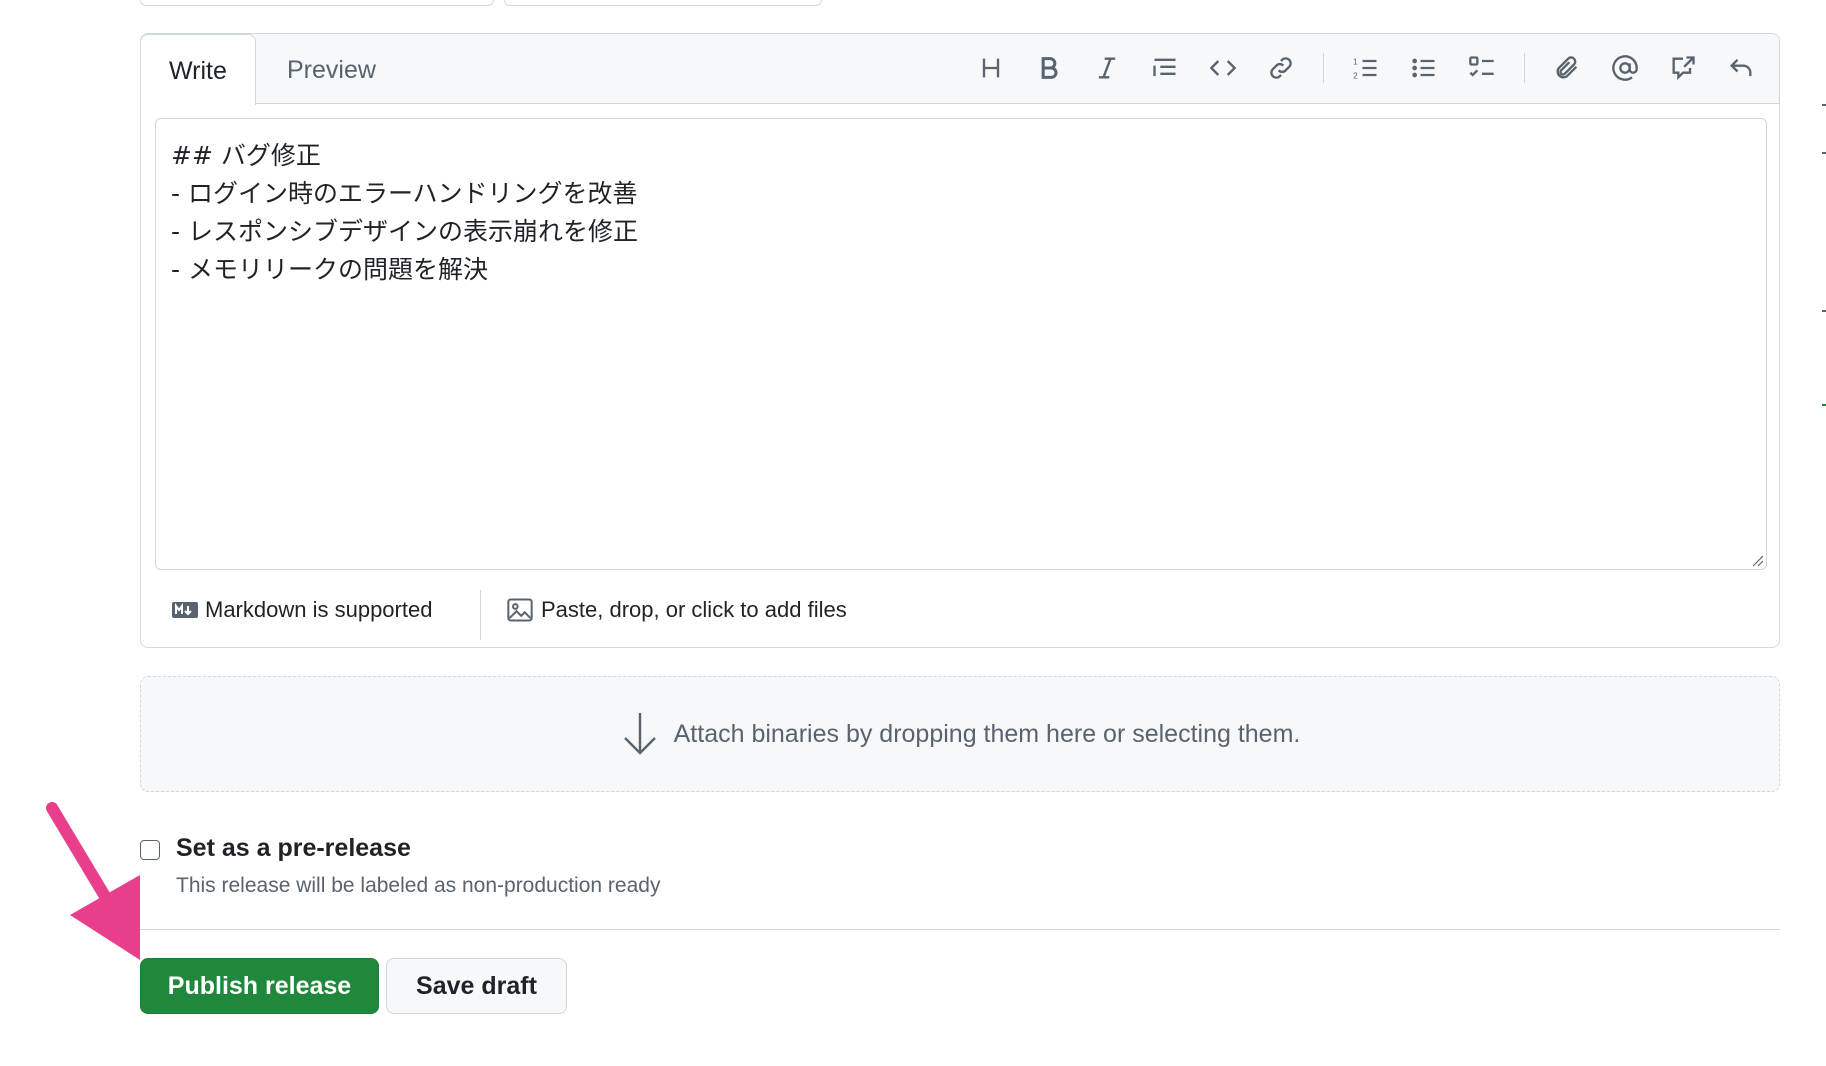 The height and width of the screenshot is (1066, 1826). I want to click on task-list-icon, so click(1482, 68).